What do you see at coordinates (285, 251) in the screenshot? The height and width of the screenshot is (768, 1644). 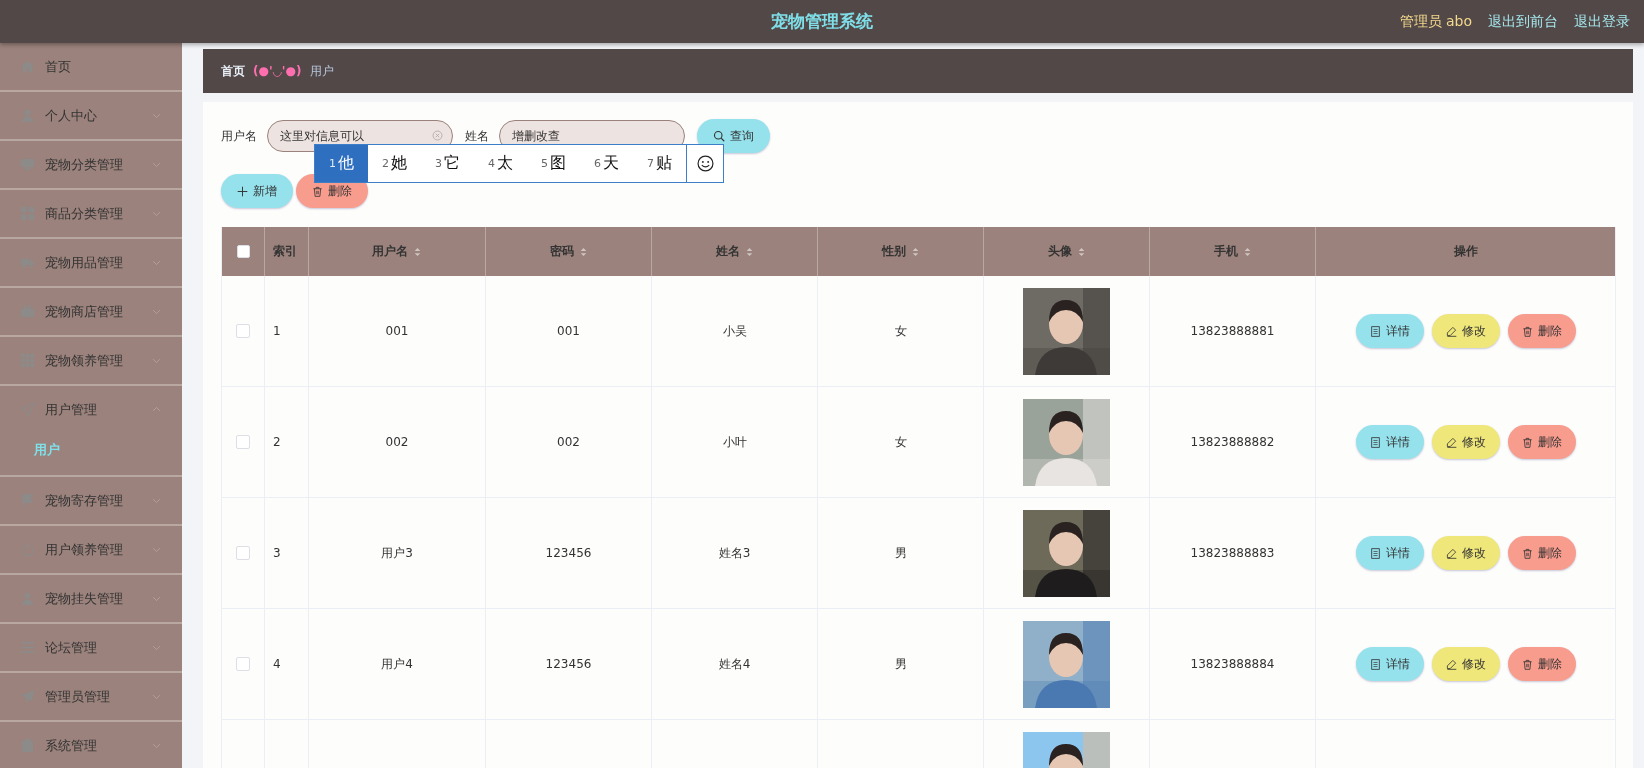 I see `column-header: 索引` at bounding box center [285, 251].